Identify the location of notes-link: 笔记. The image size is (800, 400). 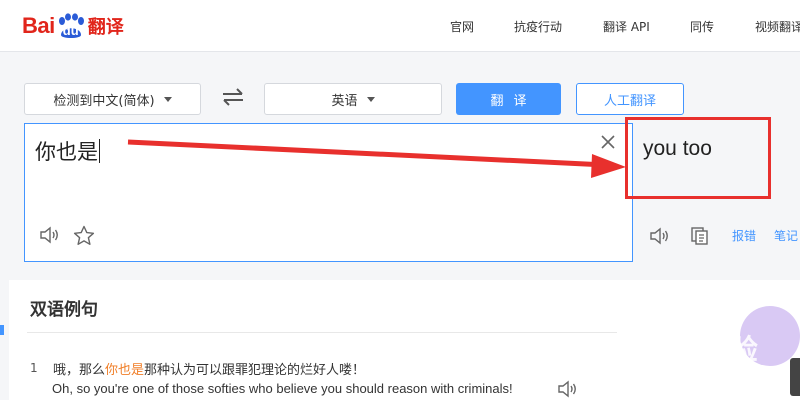
(786, 235).